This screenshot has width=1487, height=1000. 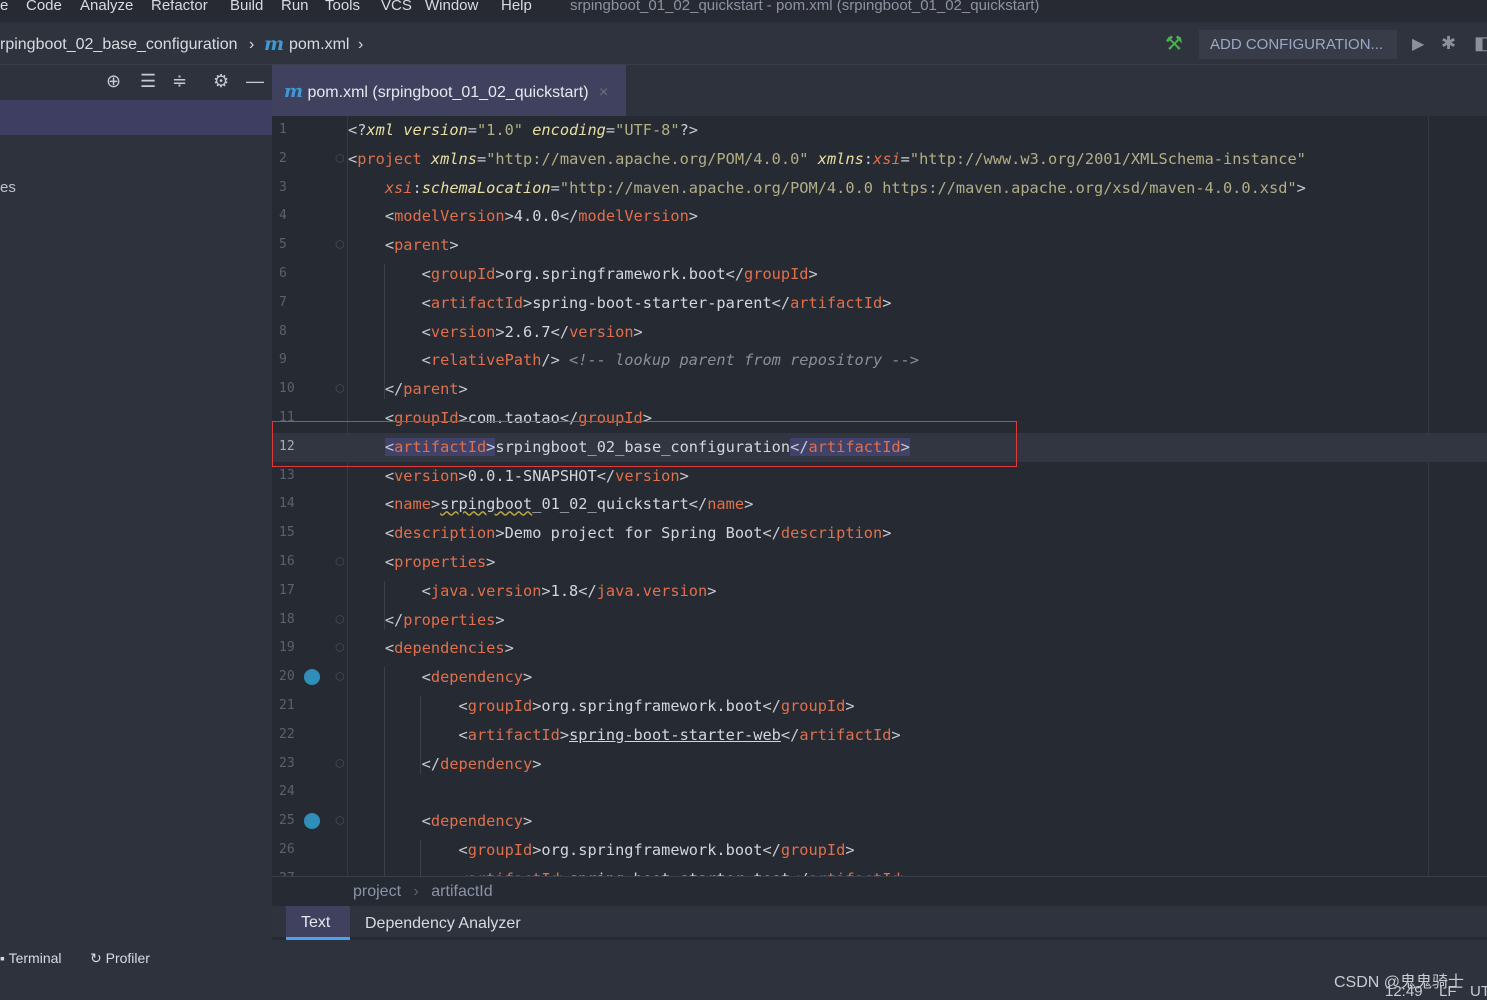 I want to click on code-token: version, so click(x=601, y=331).